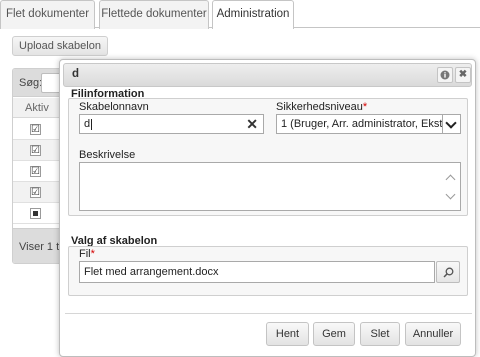 This screenshot has height=357, width=480. What do you see at coordinates (451, 196) in the screenshot?
I see `scroll-down-icon` at bounding box center [451, 196].